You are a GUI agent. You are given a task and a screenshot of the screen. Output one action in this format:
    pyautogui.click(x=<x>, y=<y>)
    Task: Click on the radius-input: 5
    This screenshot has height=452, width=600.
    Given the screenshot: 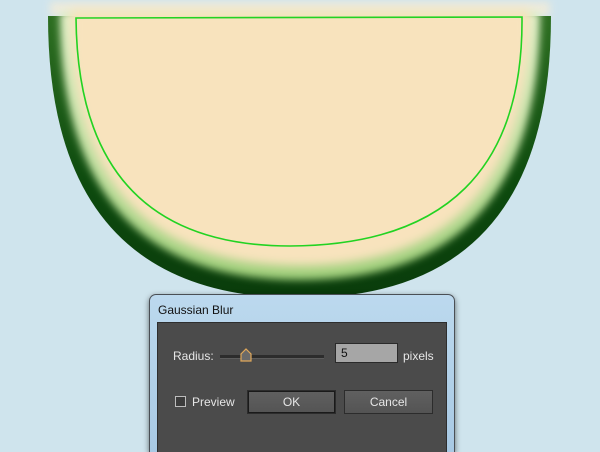 What is the action you would take?
    pyautogui.click(x=366, y=353)
    